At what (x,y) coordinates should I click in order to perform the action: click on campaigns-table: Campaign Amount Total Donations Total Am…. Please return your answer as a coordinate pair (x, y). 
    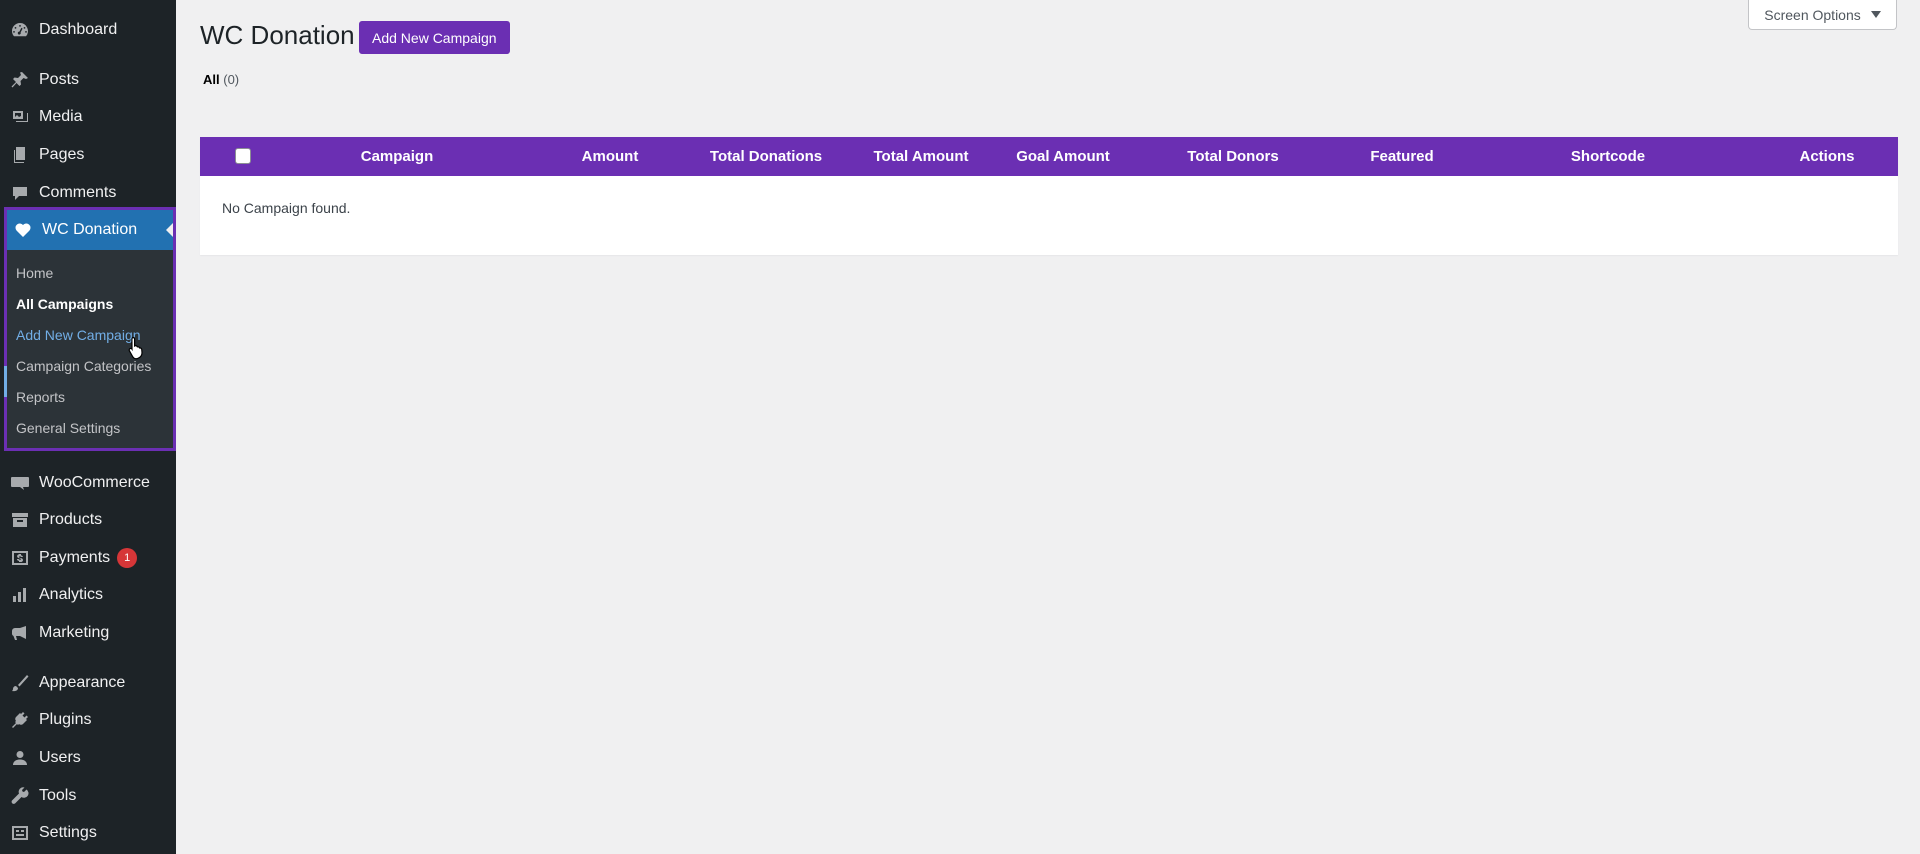
    Looking at the image, I should click on (1049, 196).